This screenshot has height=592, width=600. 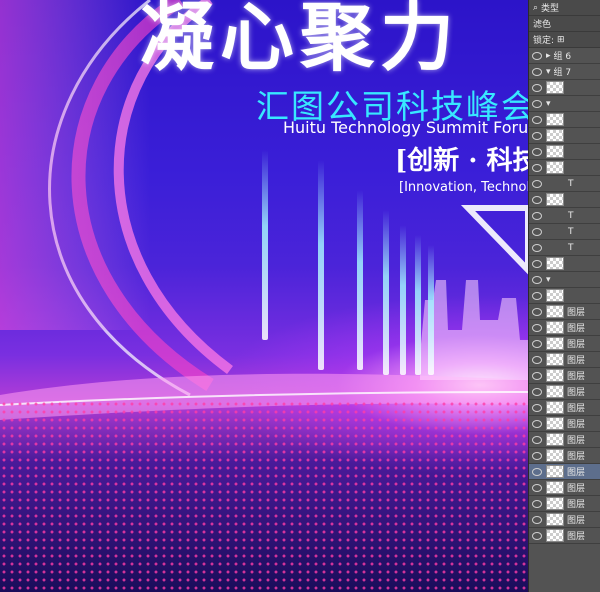 What do you see at coordinates (564, 72) in the screenshot?
I see `layer-row-group-7: ▾ 组 7` at bounding box center [564, 72].